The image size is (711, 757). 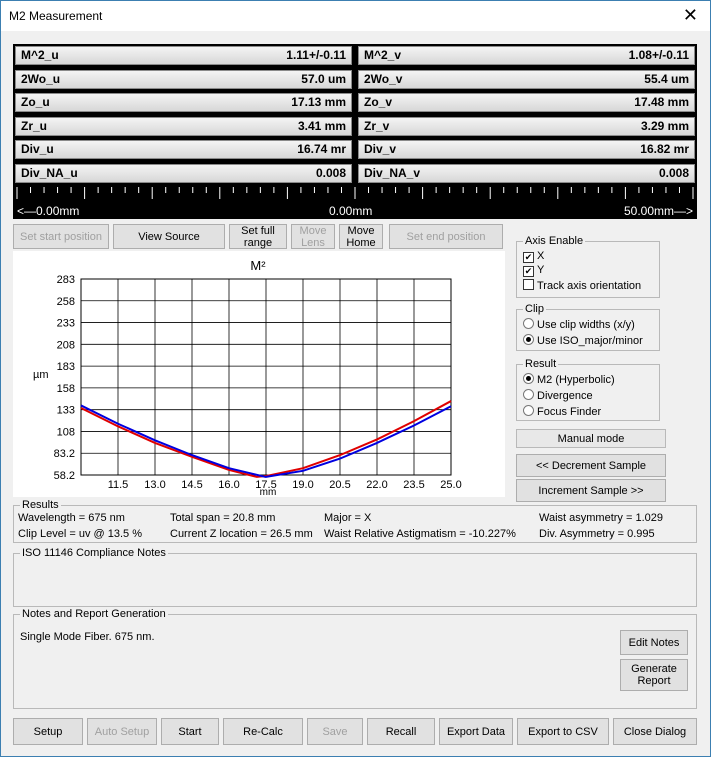 I want to click on radio-divergence-icon, so click(x=528, y=394).